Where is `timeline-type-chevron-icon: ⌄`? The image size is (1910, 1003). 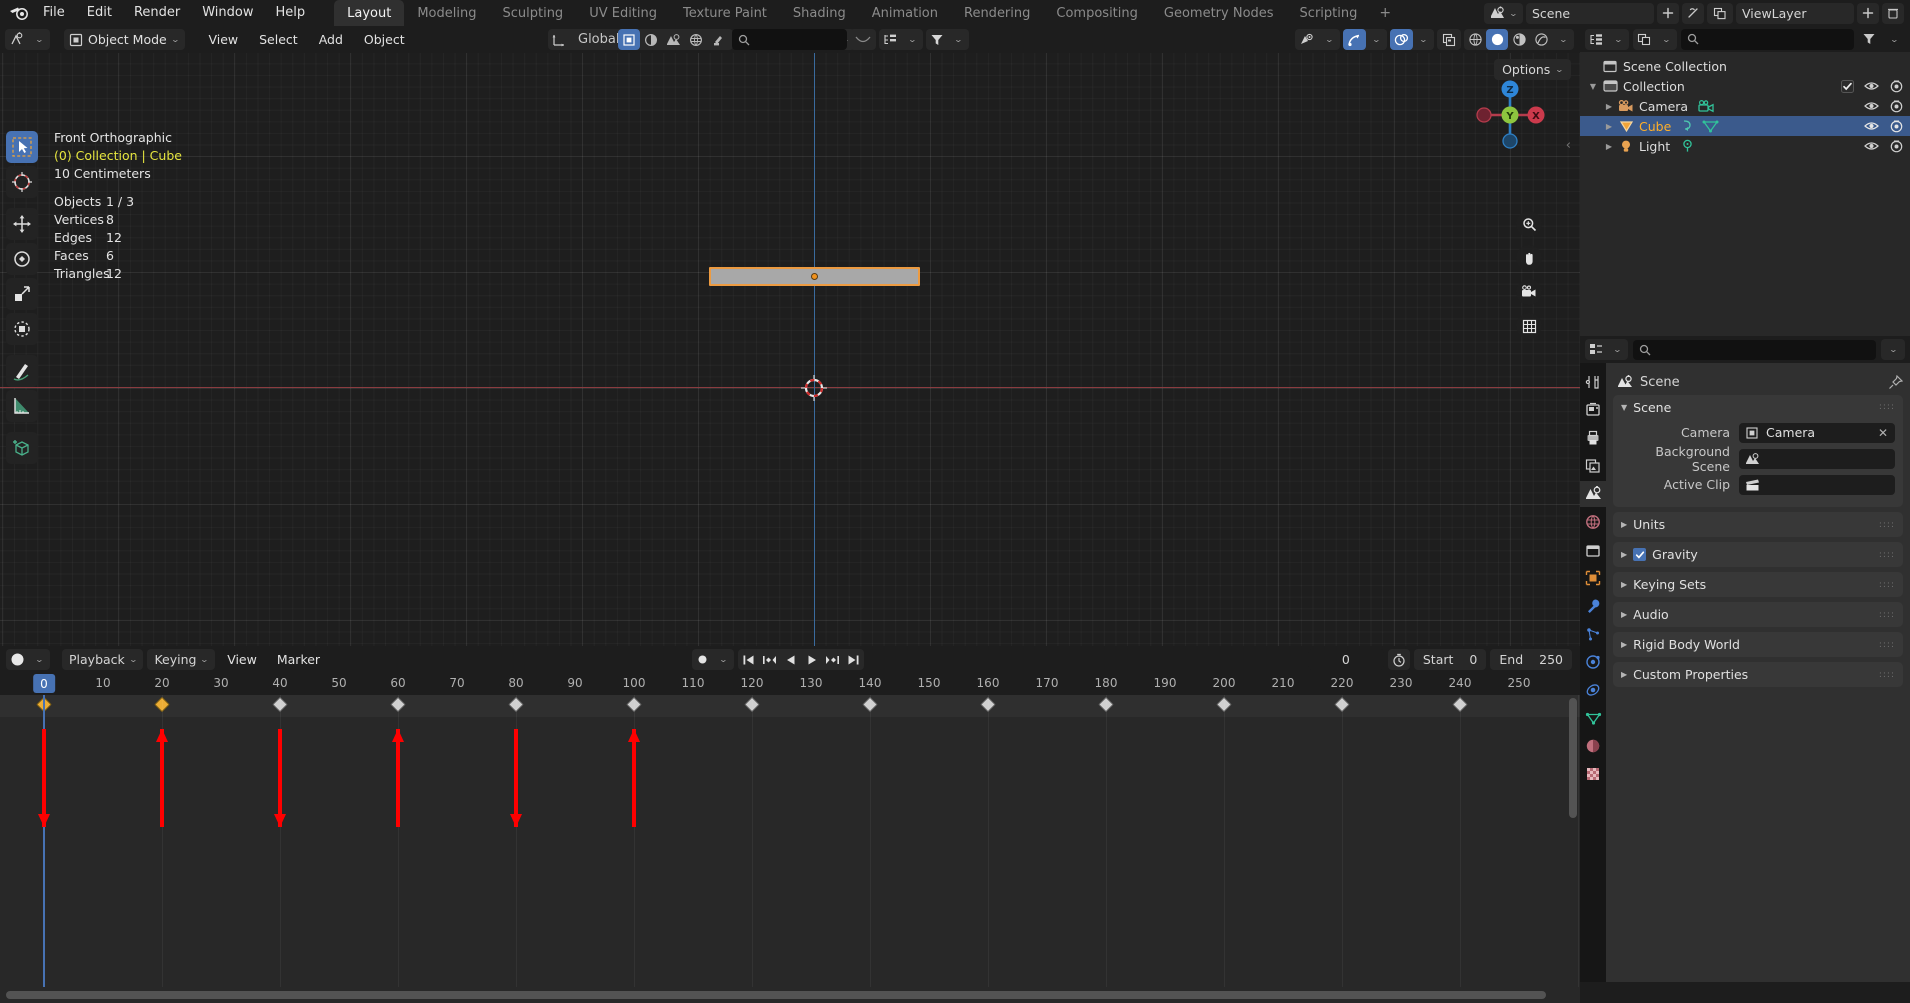
timeline-type-chevron-icon: ⌄ is located at coordinates (39, 659).